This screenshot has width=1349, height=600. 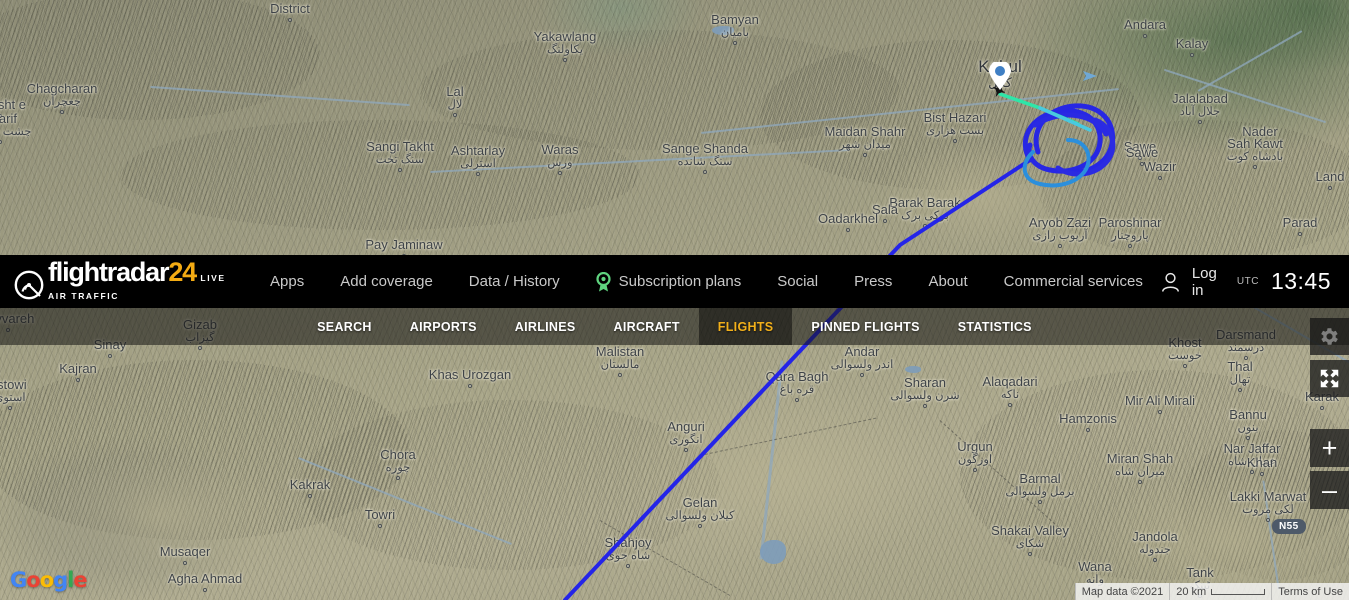 I want to click on logo-wordmark: flightradar24, so click(x=122, y=271).